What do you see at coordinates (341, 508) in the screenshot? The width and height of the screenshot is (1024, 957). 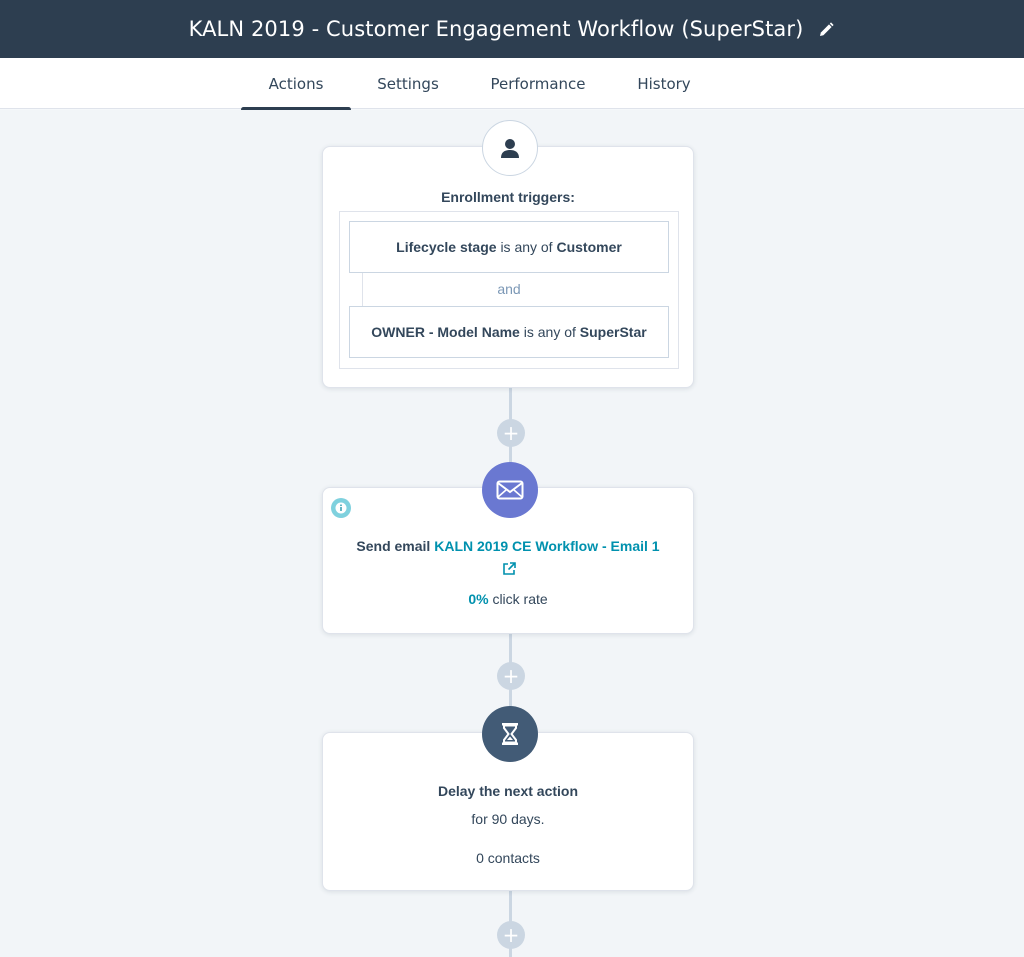 I see `info-icon` at bounding box center [341, 508].